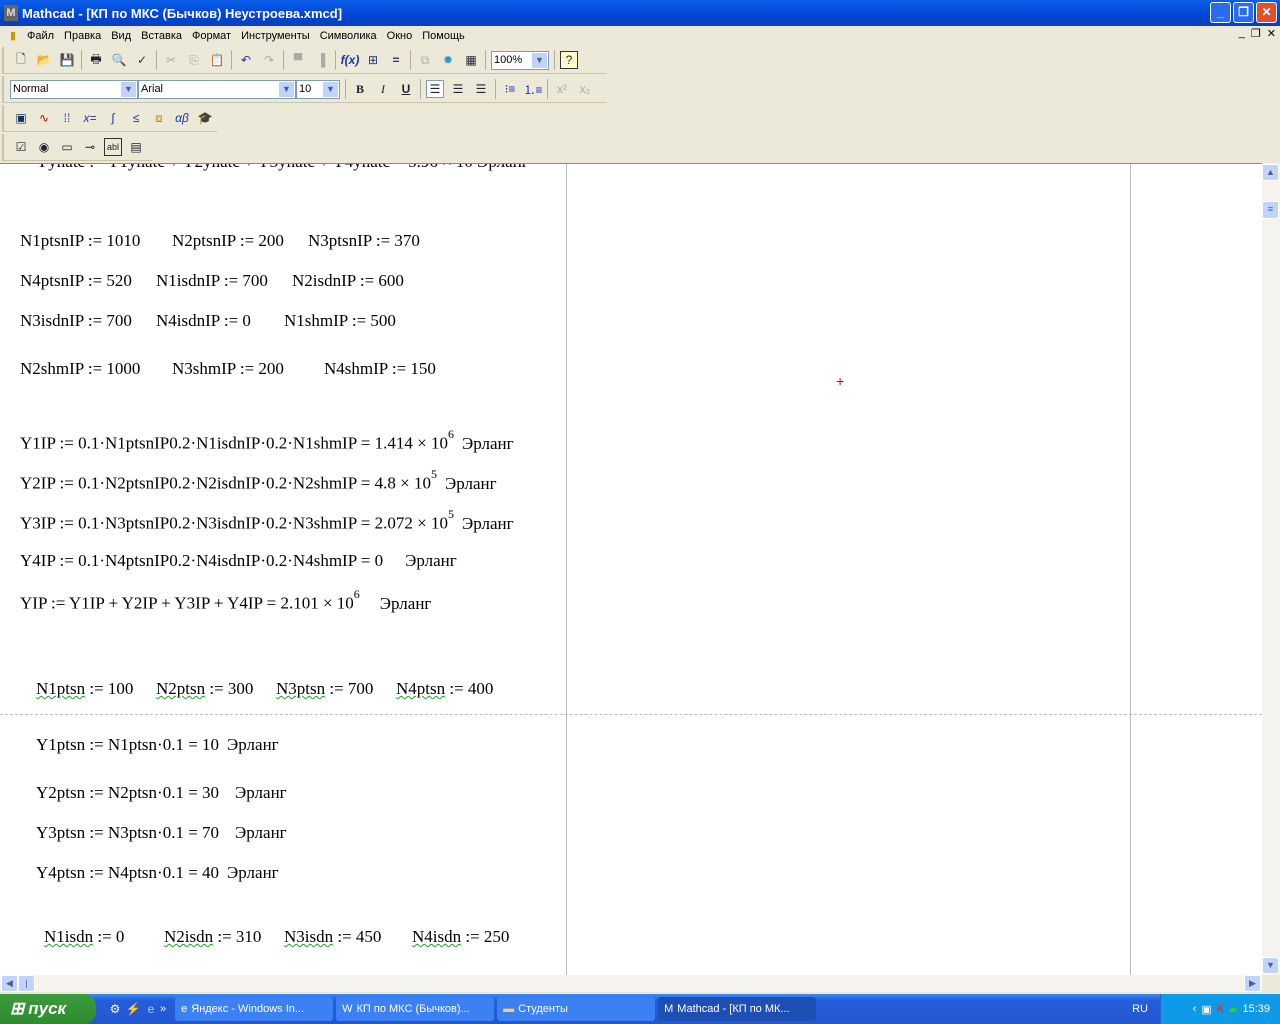 This screenshot has width=1280, height=1024. I want to click on subscript-icon: x₂, so click(585, 89).